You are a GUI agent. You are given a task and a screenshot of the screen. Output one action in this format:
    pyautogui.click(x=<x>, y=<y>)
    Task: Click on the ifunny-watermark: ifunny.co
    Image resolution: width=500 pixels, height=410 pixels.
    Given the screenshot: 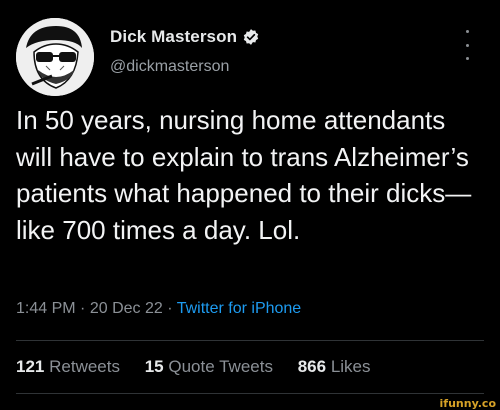 What is the action you would take?
    pyautogui.click(x=467, y=403)
    